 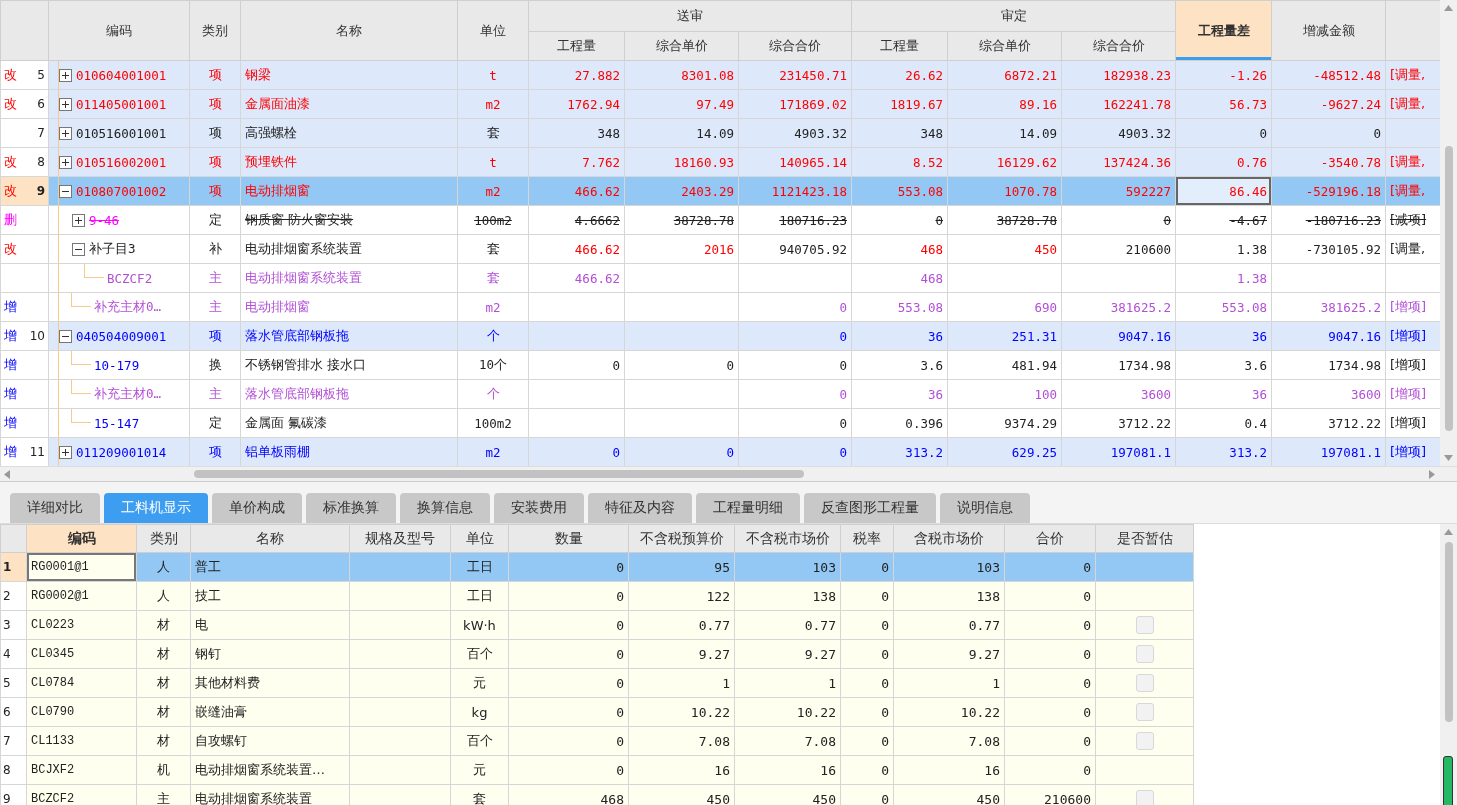 What do you see at coordinates (13, 567) in the screenshot?
I see `row-number: 1` at bounding box center [13, 567].